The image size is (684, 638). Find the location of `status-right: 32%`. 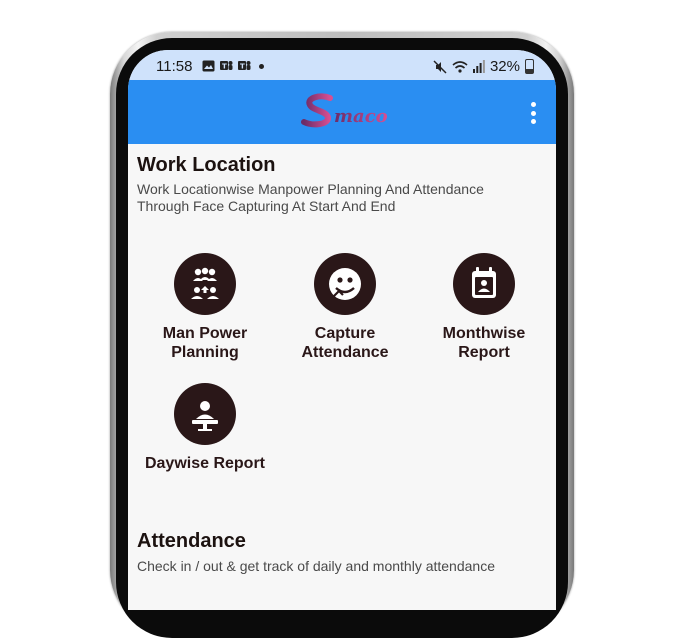

status-right: 32% is located at coordinates (483, 66).